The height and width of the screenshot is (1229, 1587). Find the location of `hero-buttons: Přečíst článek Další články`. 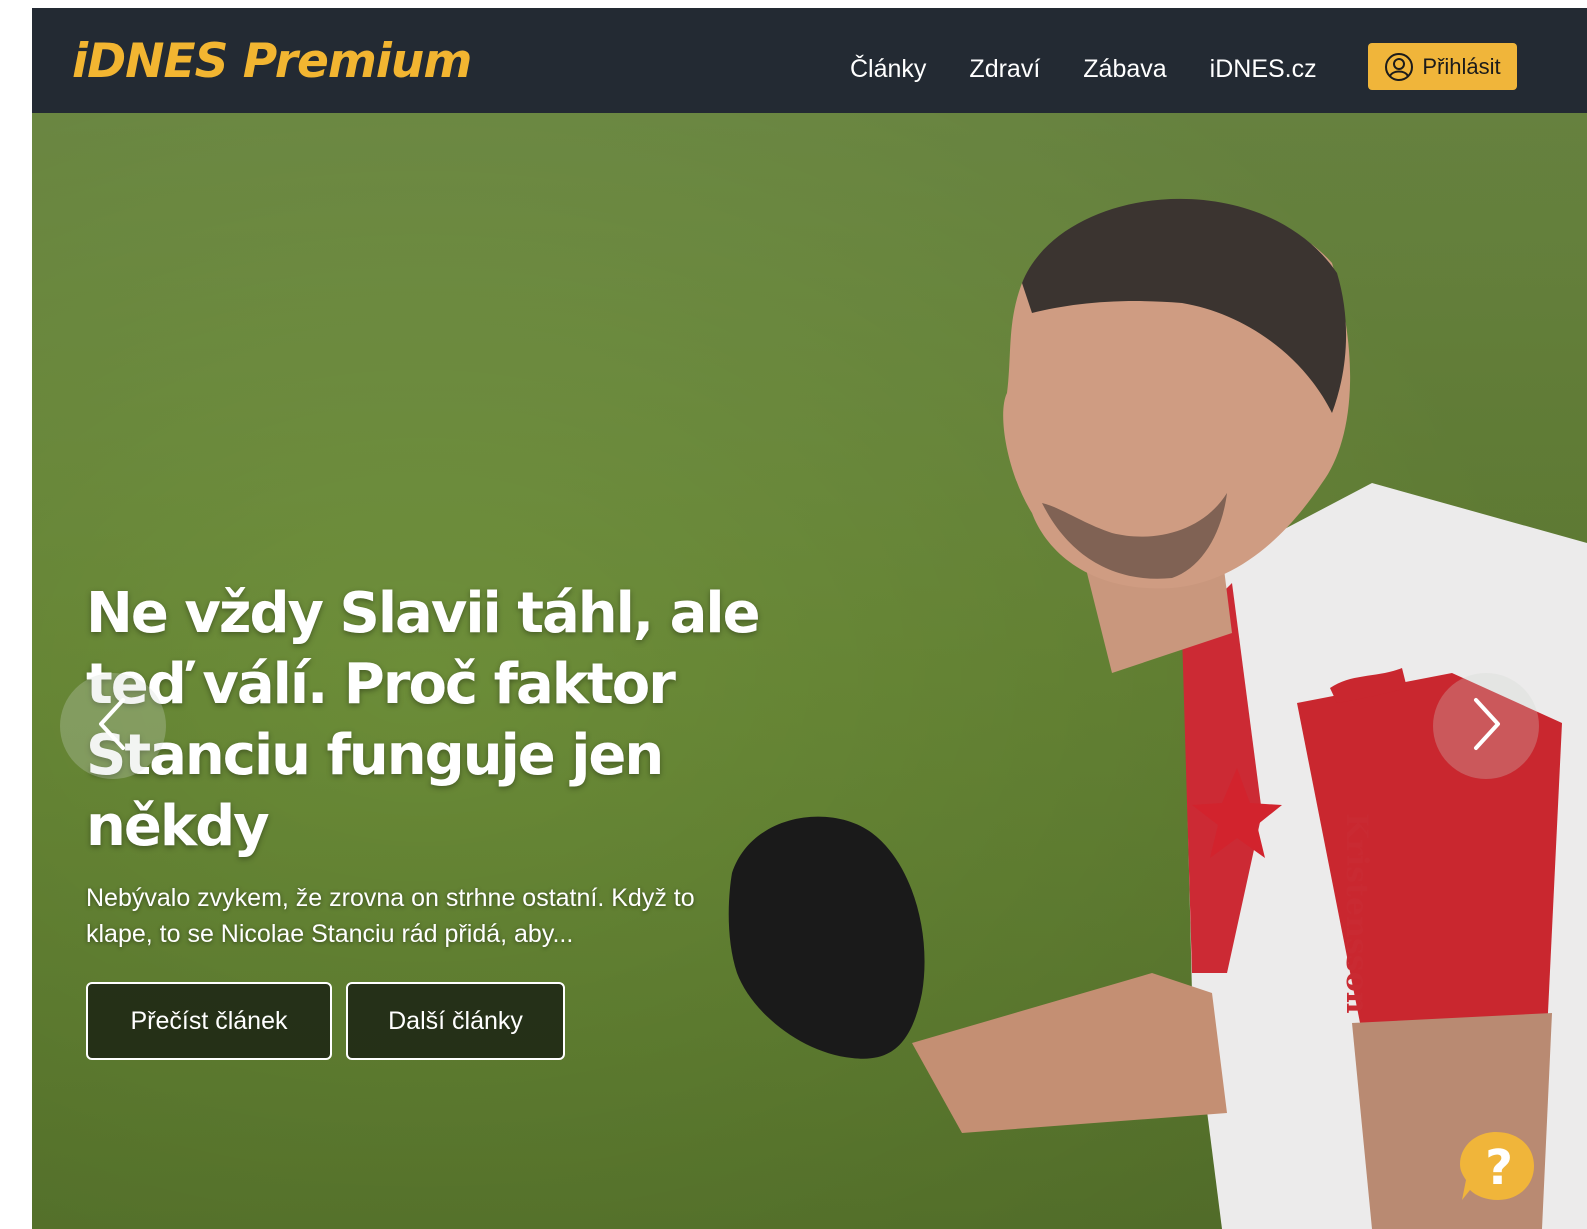

hero-buttons: Přečíst článek Další články is located at coordinates (456, 1021).